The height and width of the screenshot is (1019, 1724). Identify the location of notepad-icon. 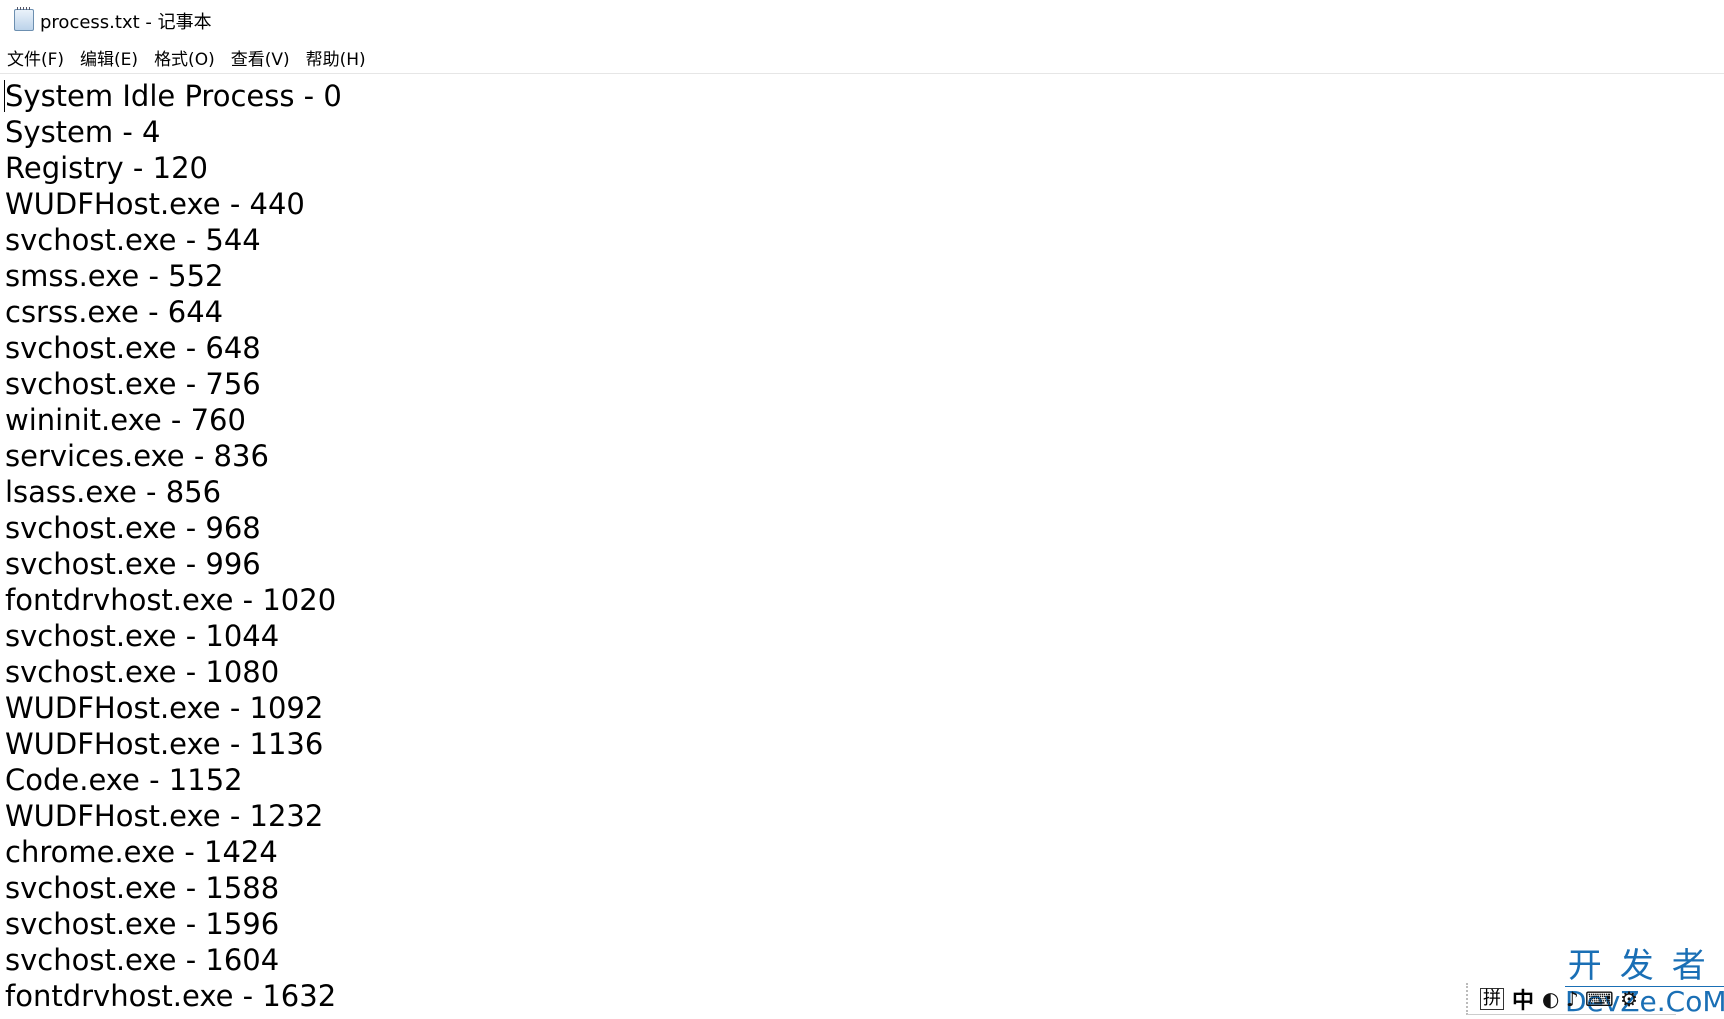
(24, 19).